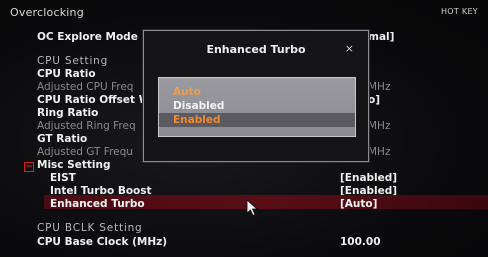 This screenshot has width=488, height=257. What do you see at coordinates (244, 242) in the screenshot?
I see `cpu-base-clock-row: CPU Base Clock (MHz) 100.00` at bounding box center [244, 242].